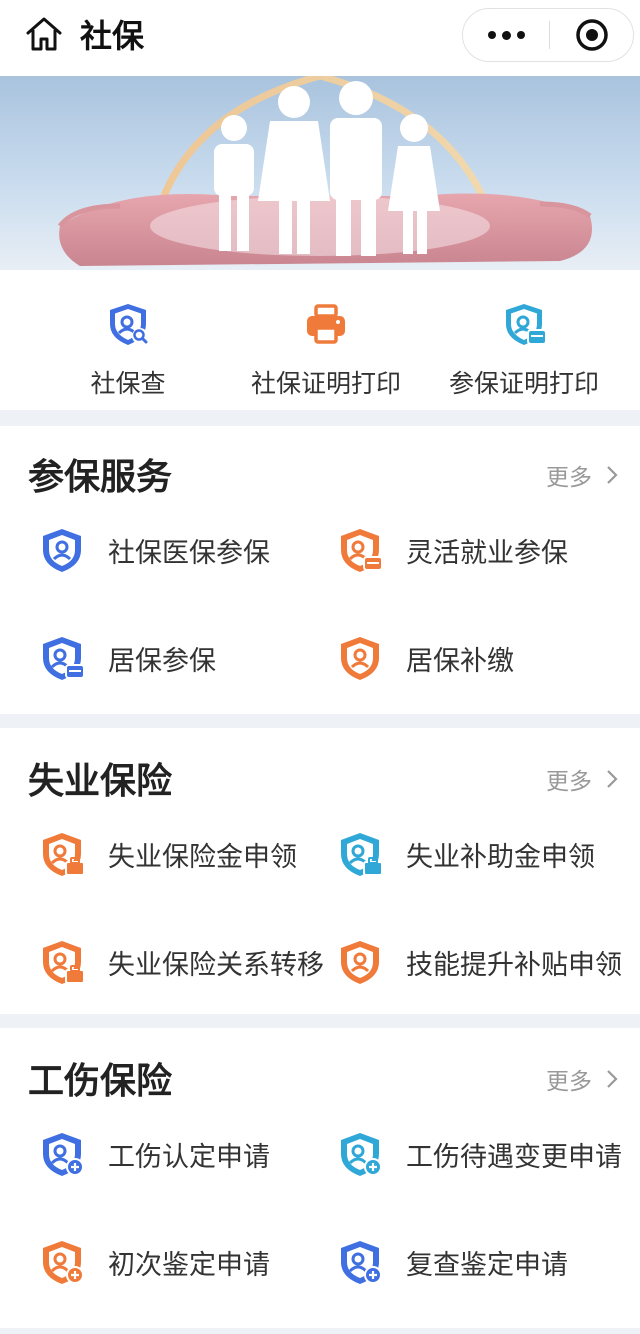 The height and width of the screenshot is (1334, 640). I want to click on more-dots-icon, so click(506, 35).